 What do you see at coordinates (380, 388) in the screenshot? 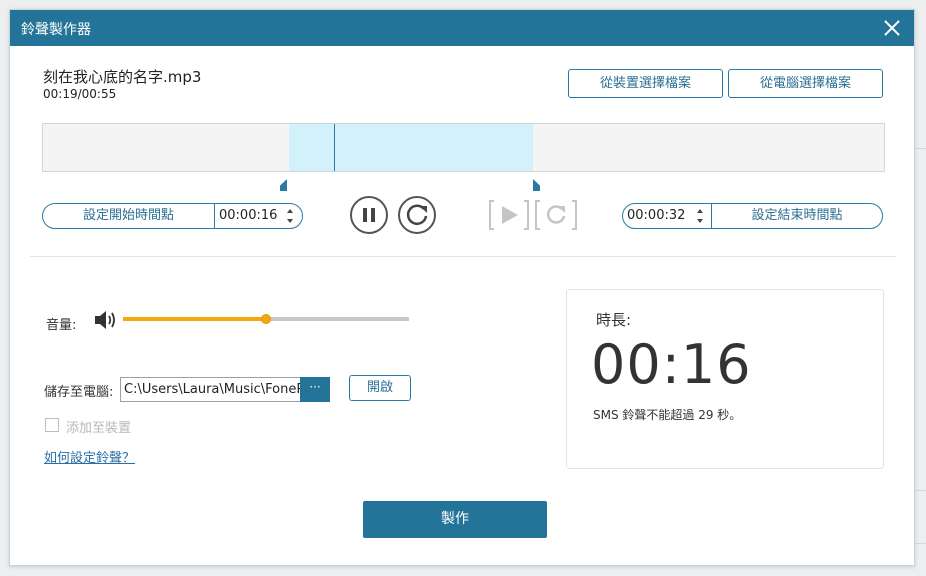
I see `open-folder-button: 開啟` at bounding box center [380, 388].